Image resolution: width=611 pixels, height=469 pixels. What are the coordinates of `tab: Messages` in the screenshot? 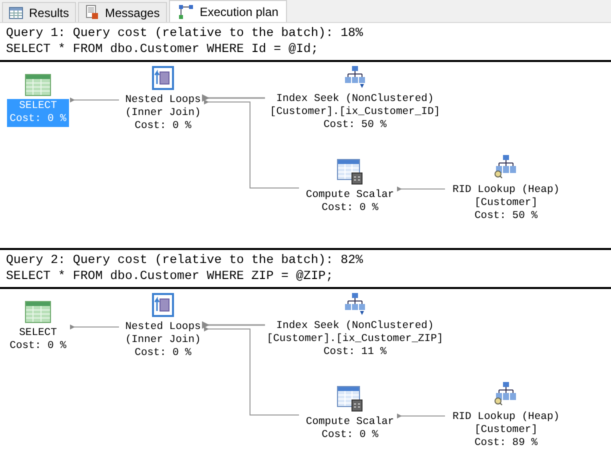 It's located at (122, 12).